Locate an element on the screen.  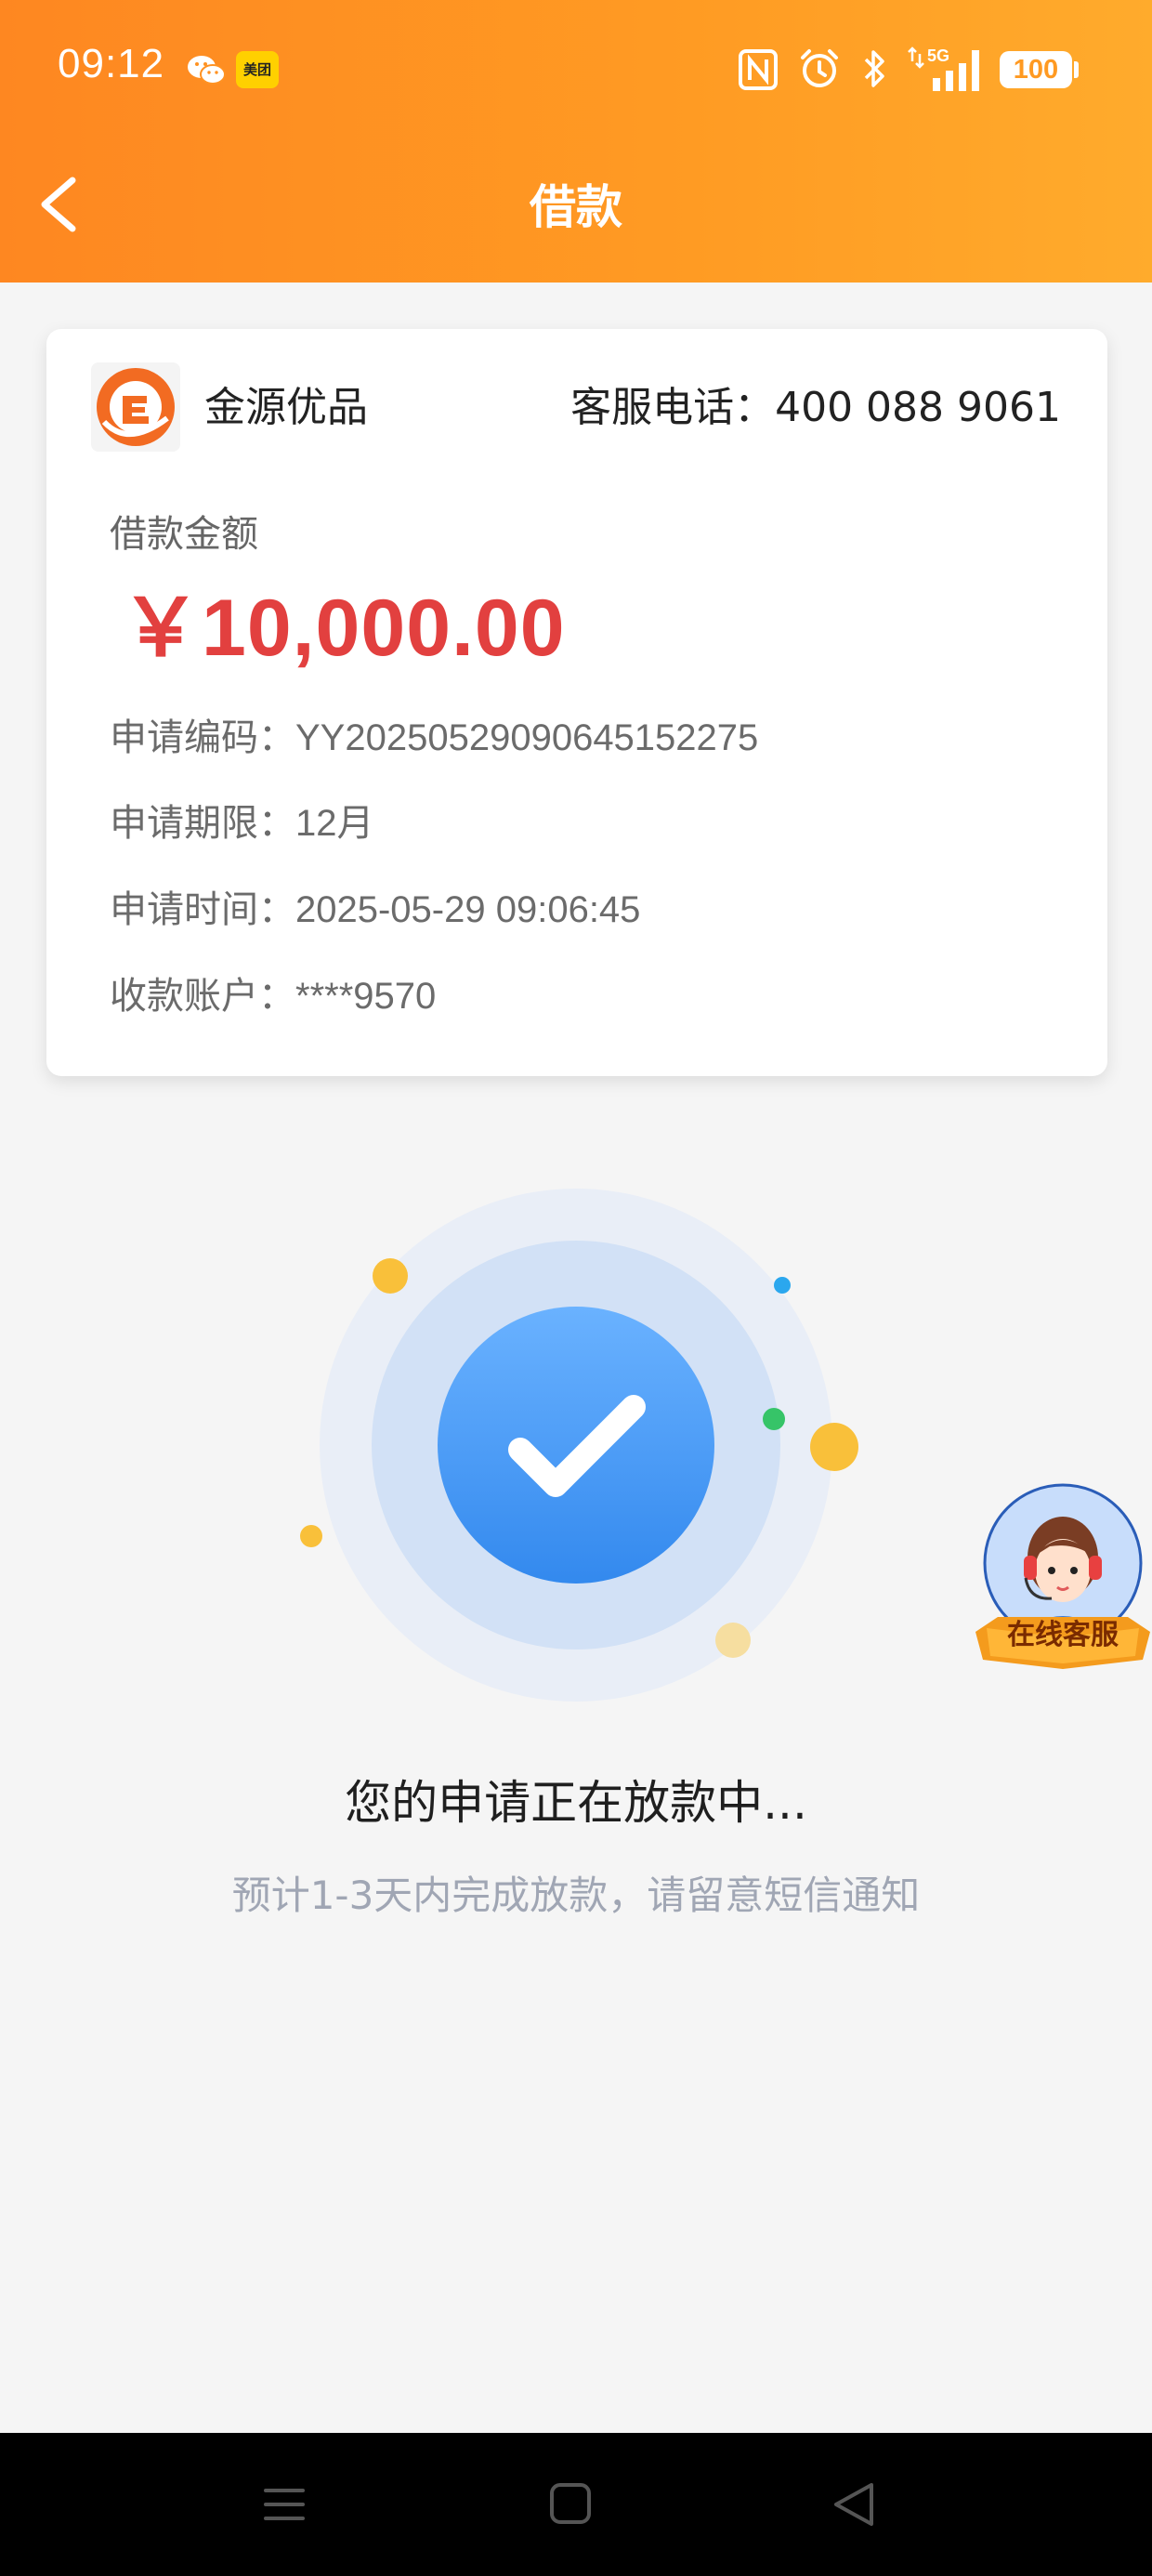
back-triangle-icon is located at coordinates (855, 2504).